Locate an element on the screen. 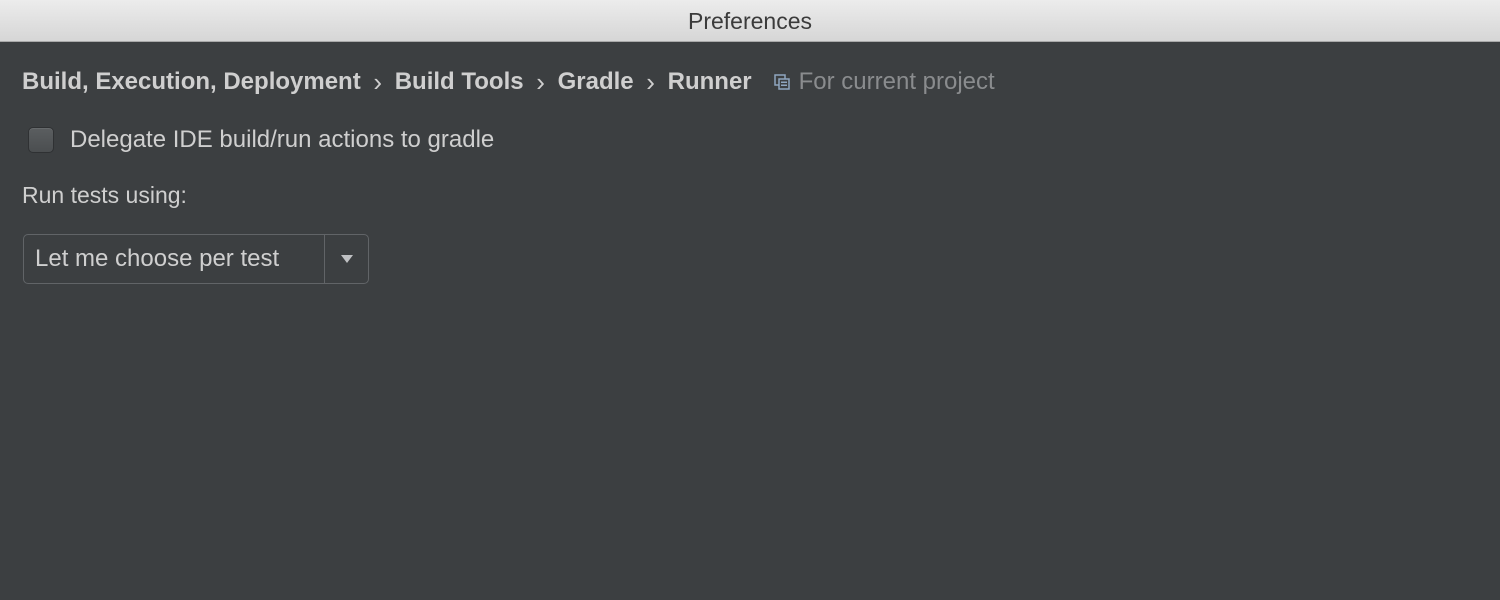 The image size is (1500, 600). delegate-option: Delegate IDE build/run actions to gradle is located at coordinates (261, 140).